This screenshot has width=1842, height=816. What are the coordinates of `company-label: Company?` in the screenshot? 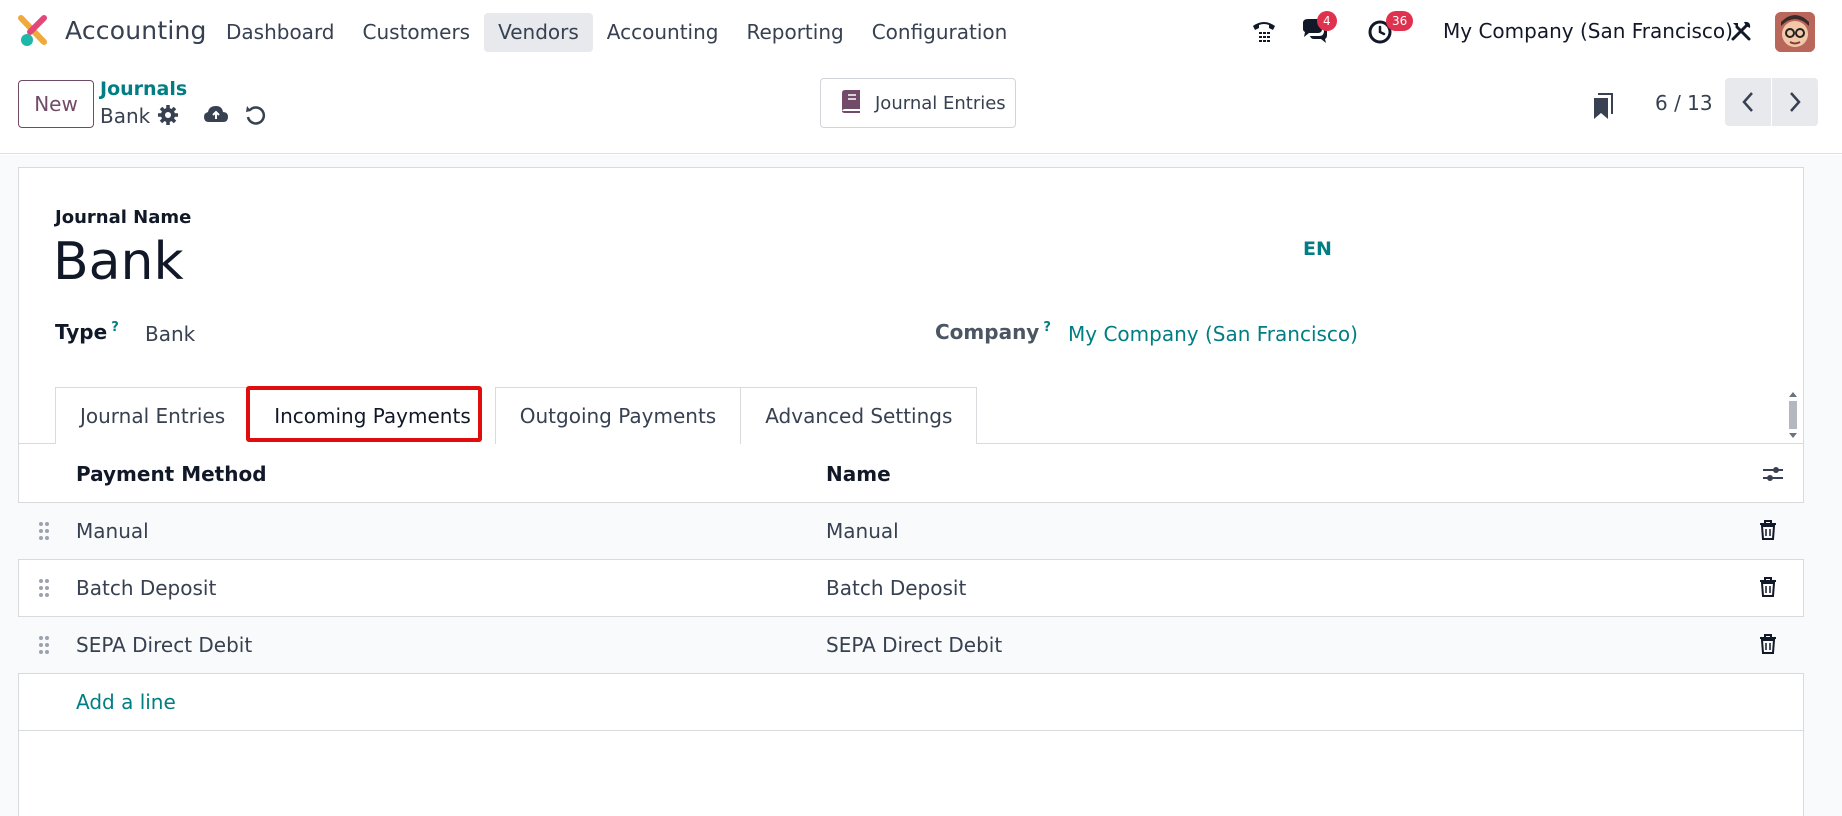 It's located at (993, 332).